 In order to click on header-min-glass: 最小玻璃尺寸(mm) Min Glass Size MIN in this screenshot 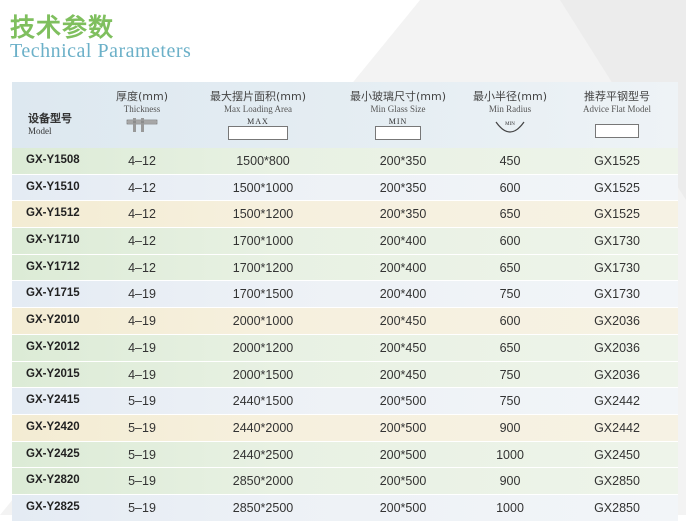, I will do `click(398, 111)`.